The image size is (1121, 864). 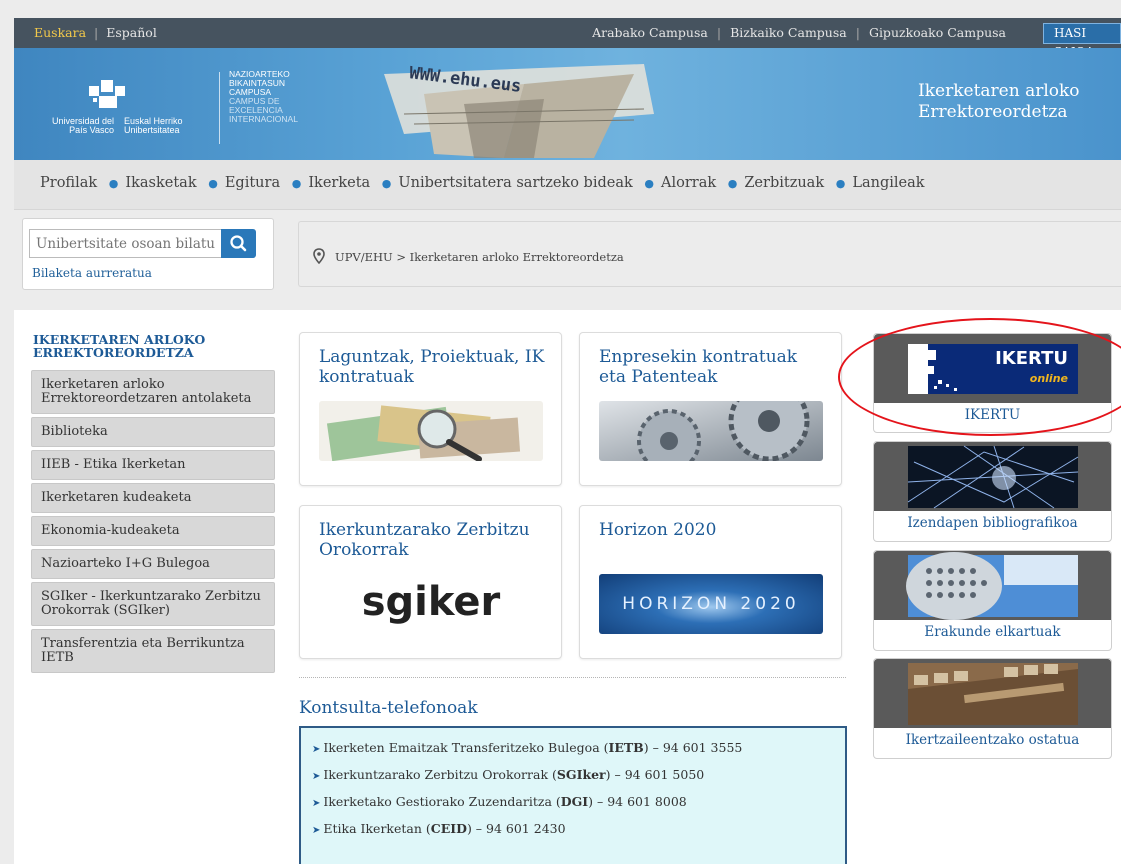 I want to click on phone-acronym: SGIker, so click(x=581, y=774).